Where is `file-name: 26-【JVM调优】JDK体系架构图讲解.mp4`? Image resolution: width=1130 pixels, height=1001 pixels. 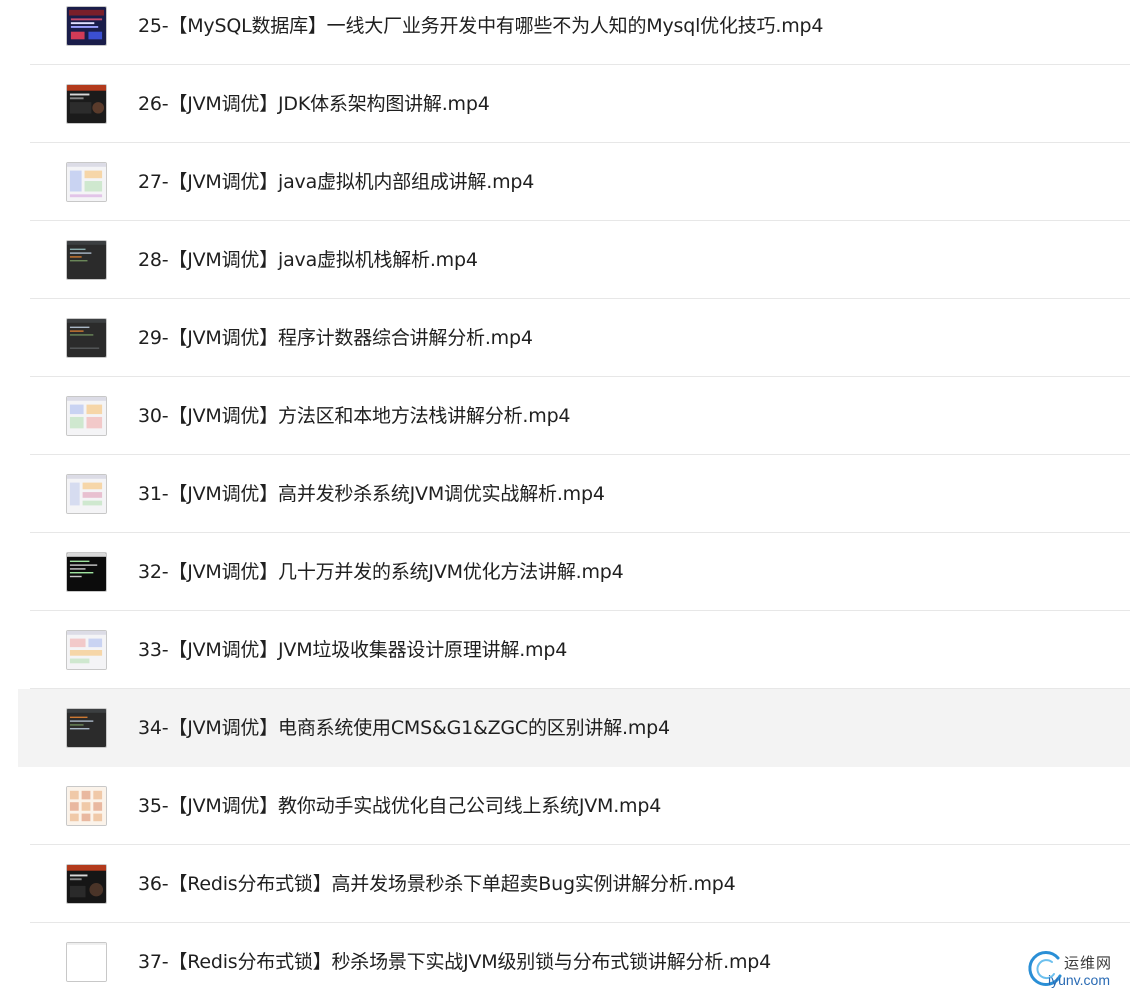
file-name: 26-【JVM调优】JDK体系架构图讲解.mp4 is located at coordinates (314, 104).